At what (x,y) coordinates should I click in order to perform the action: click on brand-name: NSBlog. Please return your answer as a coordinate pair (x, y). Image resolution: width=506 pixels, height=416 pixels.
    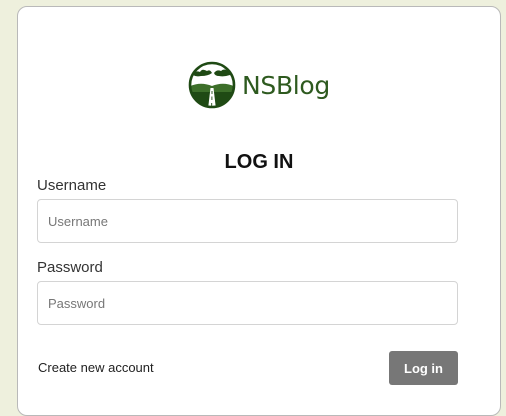
    Looking at the image, I should click on (286, 85).